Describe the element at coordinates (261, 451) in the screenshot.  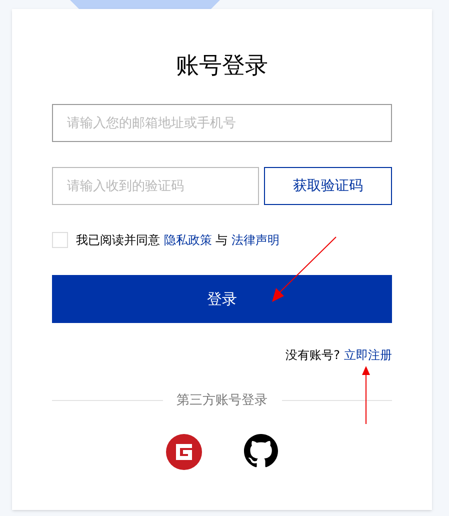
I see `github-icon` at that location.